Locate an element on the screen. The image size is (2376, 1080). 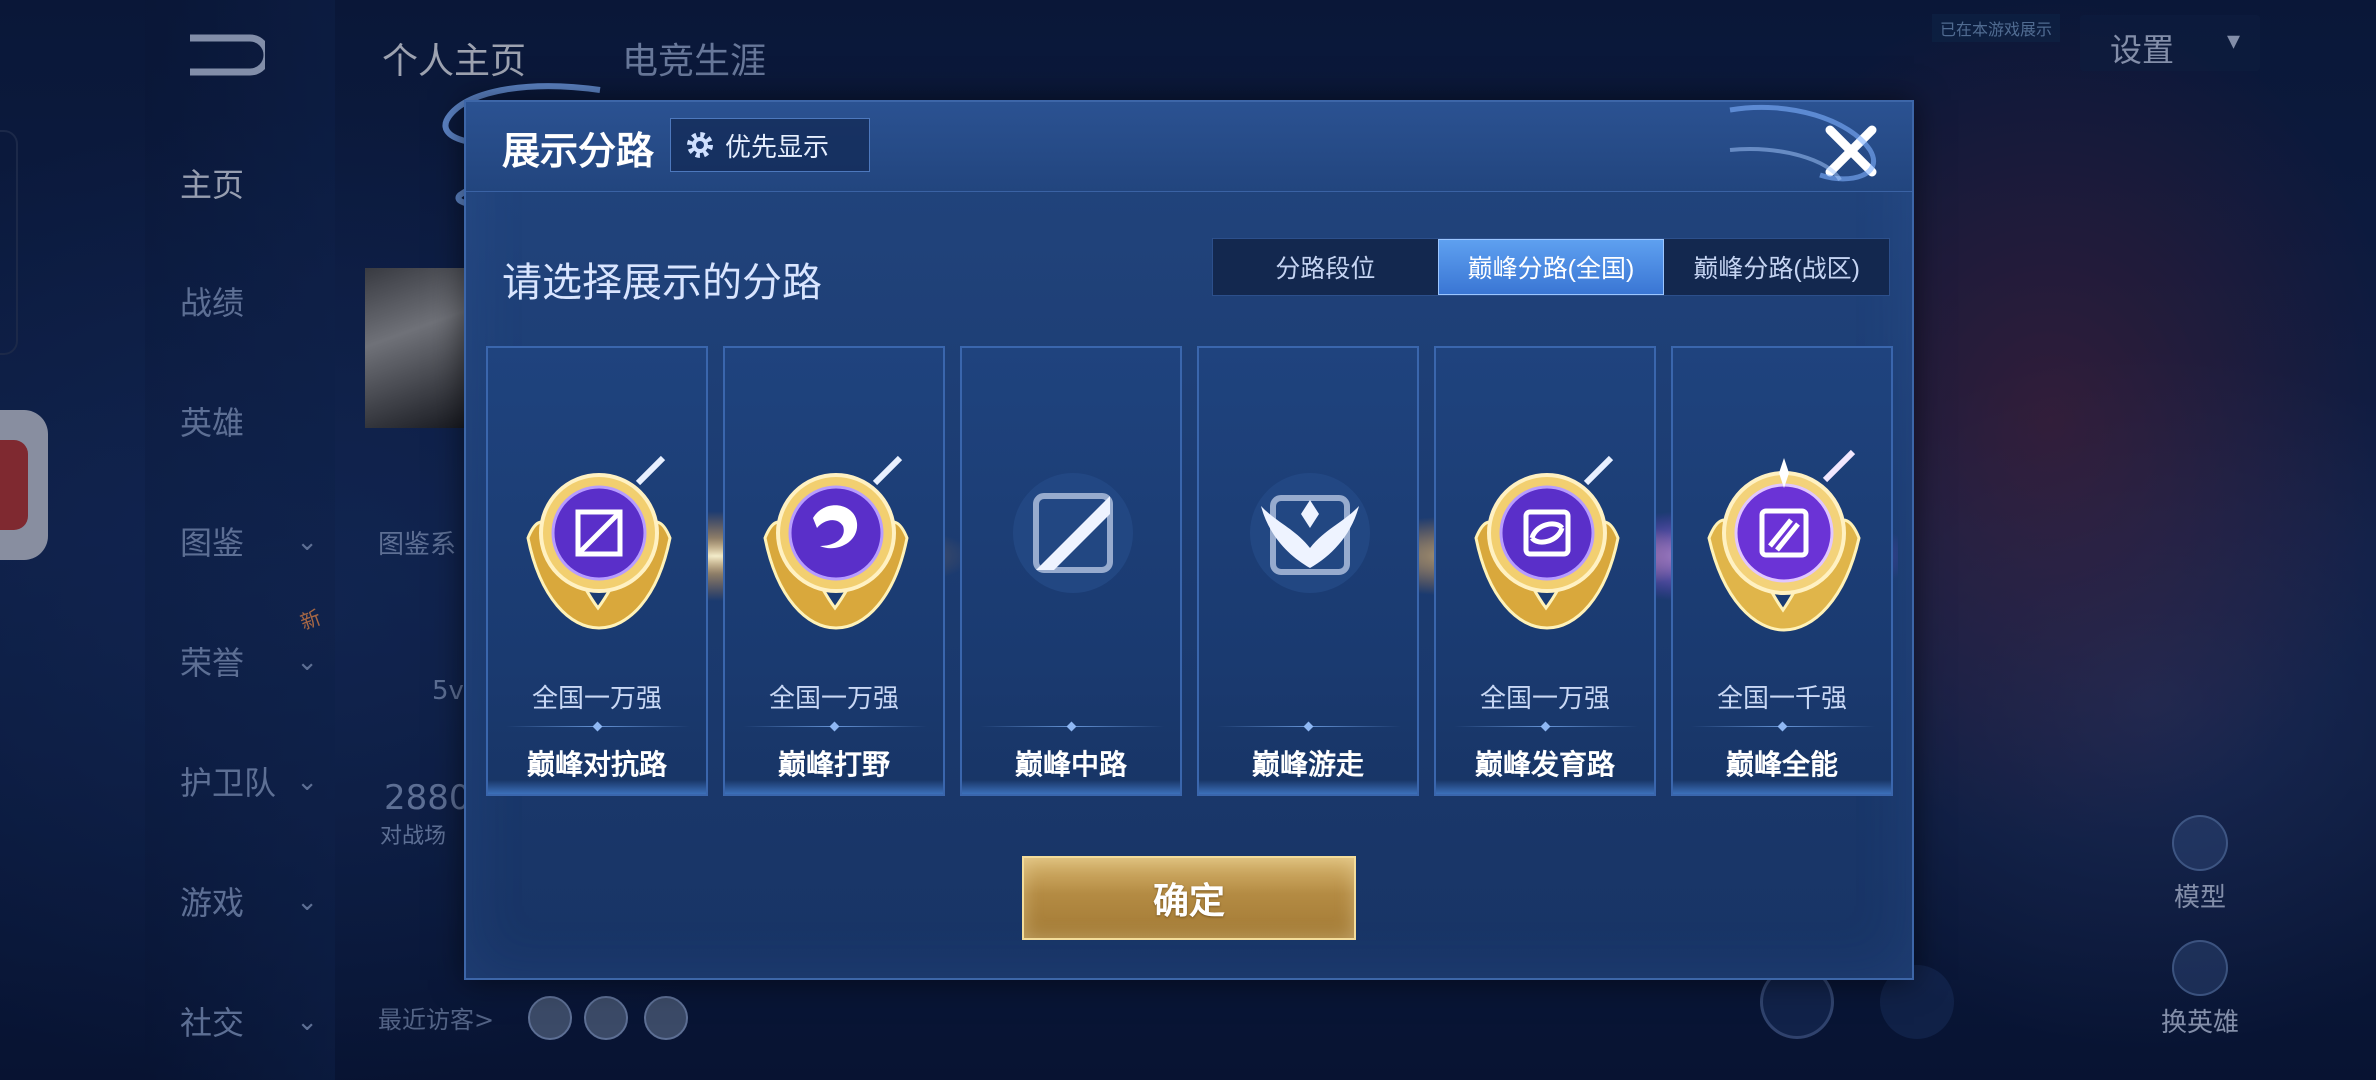
lane-card-bot: 全国一万强 巅峰发育路 is located at coordinates (1545, 571).